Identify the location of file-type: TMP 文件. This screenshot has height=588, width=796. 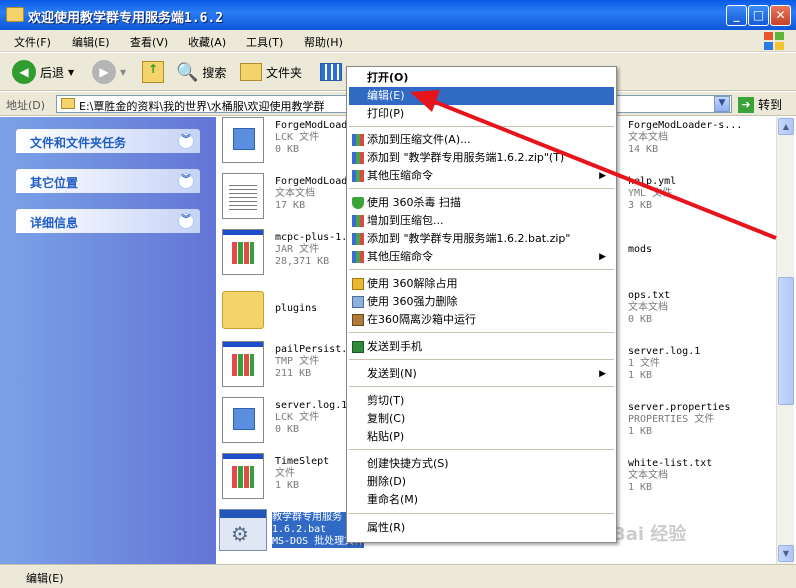
(297, 361).